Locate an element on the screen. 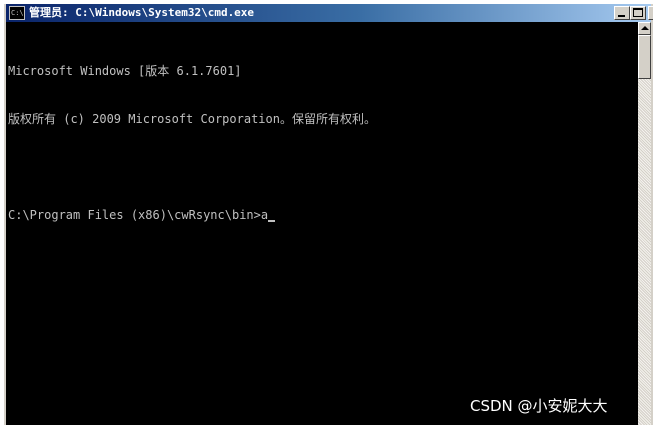  cmd-icon: C:\ is located at coordinates (17, 13).